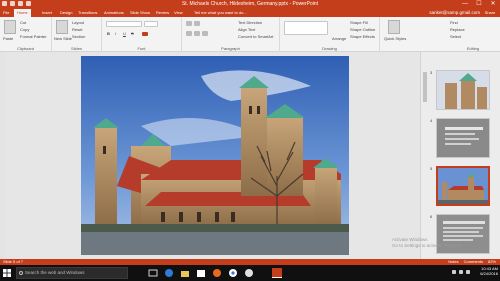 Image resolution: width=500 pixels, height=281 pixels. I want to click on tab-view: View, so click(178, 13).